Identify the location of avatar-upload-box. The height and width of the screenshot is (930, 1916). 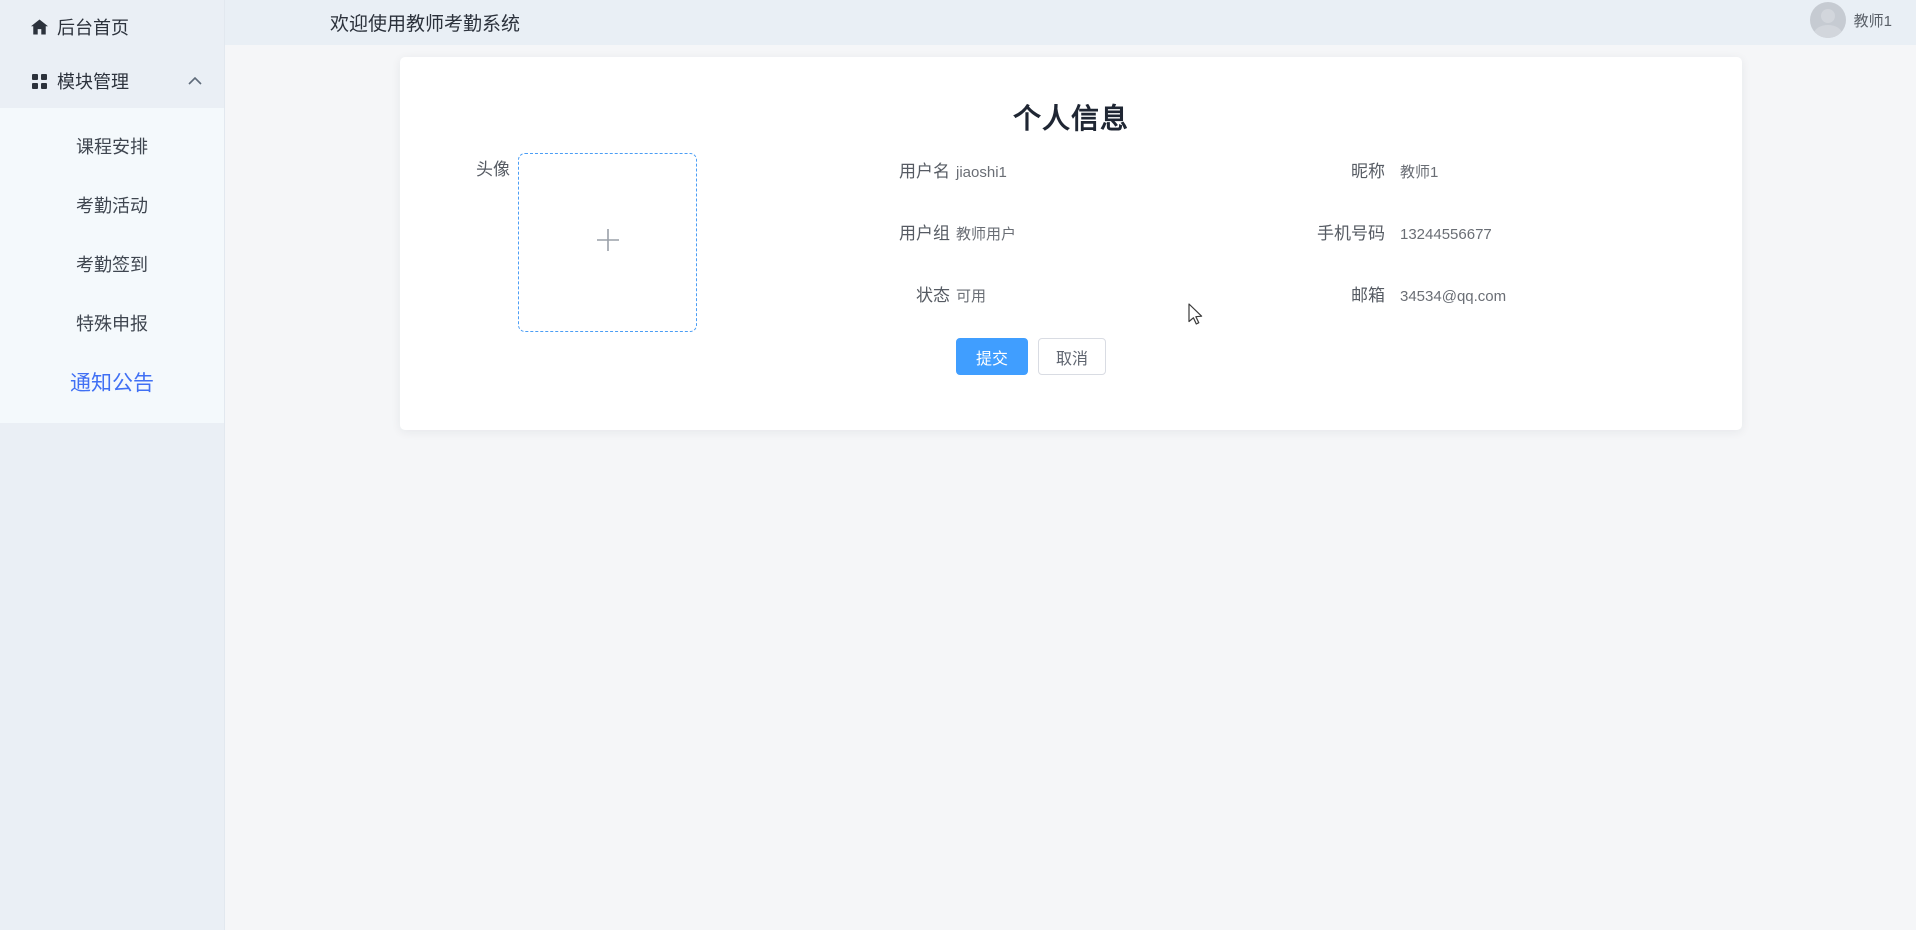
(607, 242).